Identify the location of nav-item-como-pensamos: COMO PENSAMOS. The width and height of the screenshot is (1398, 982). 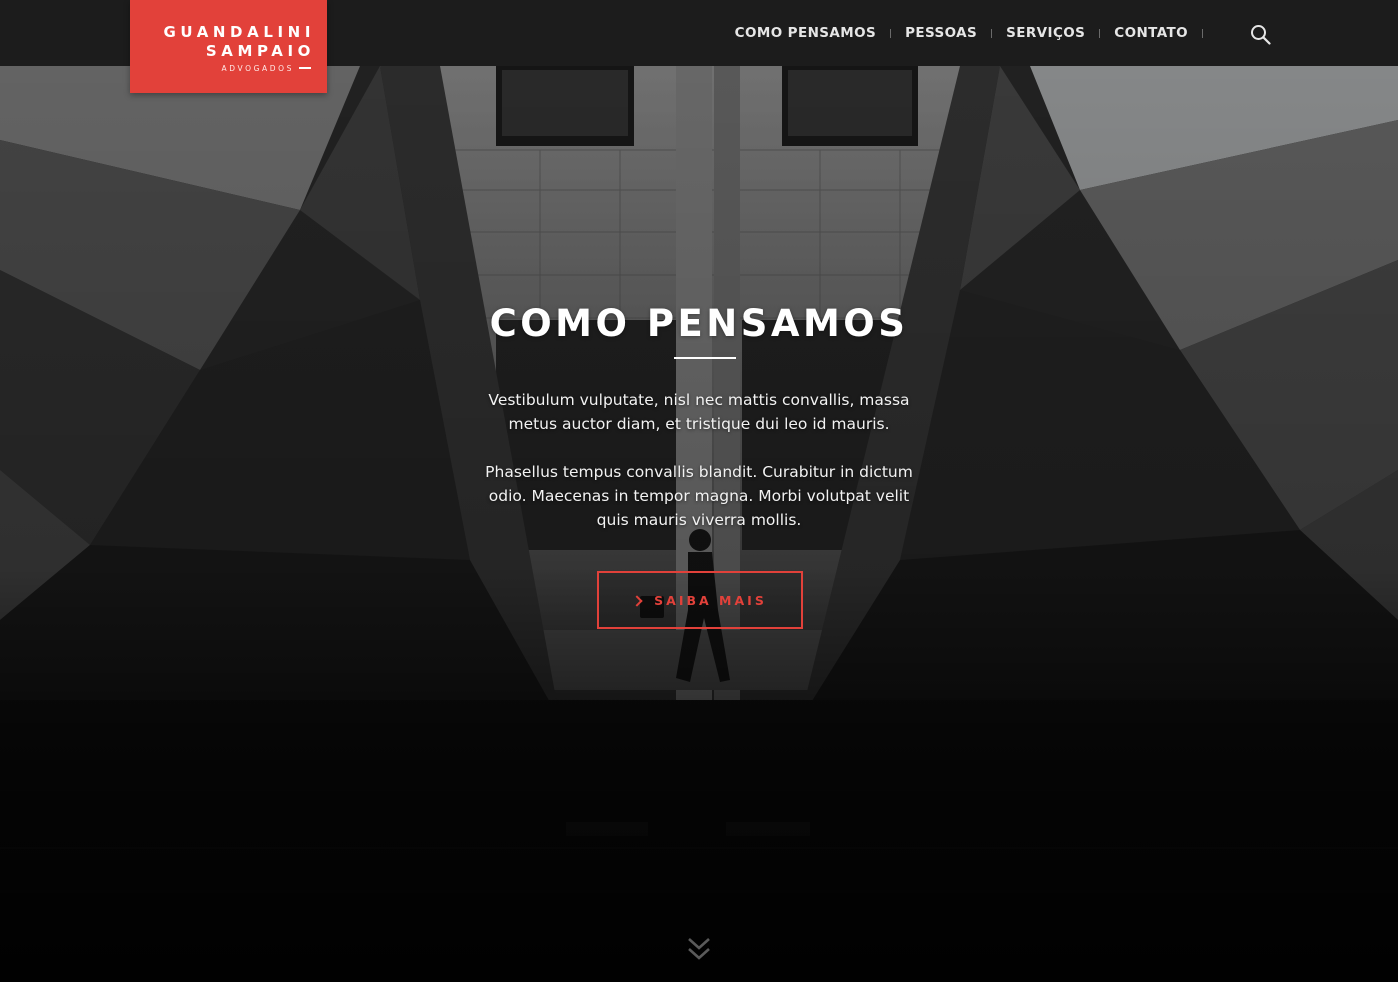
(805, 33).